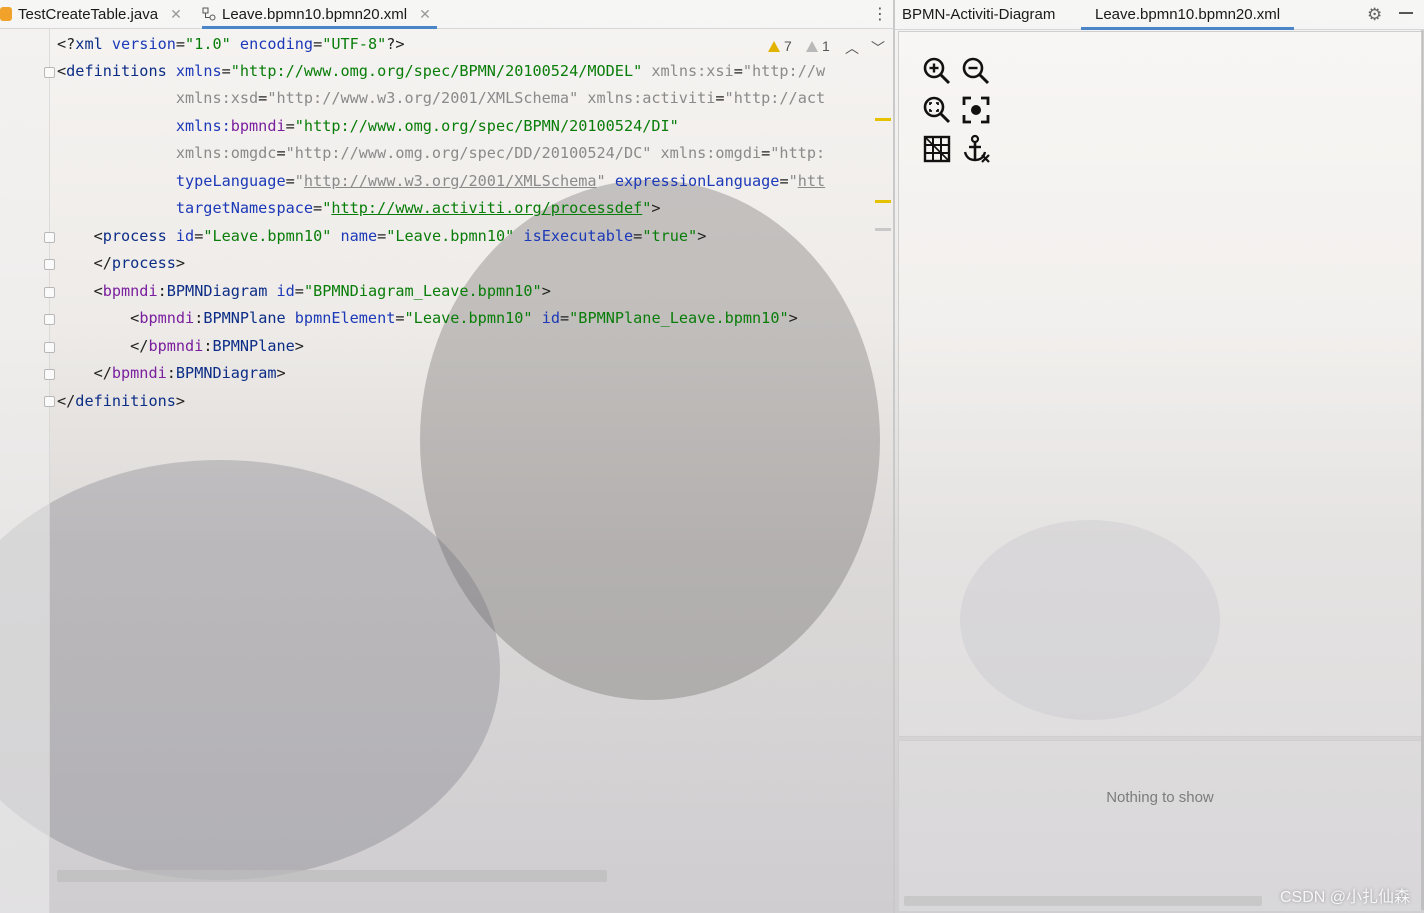 The width and height of the screenshot is (1424, 913). Describe the element at coordinates (217, 346) in the screenshot. I see `code-line: </bpmndi:BPMNPlane>` at that location.